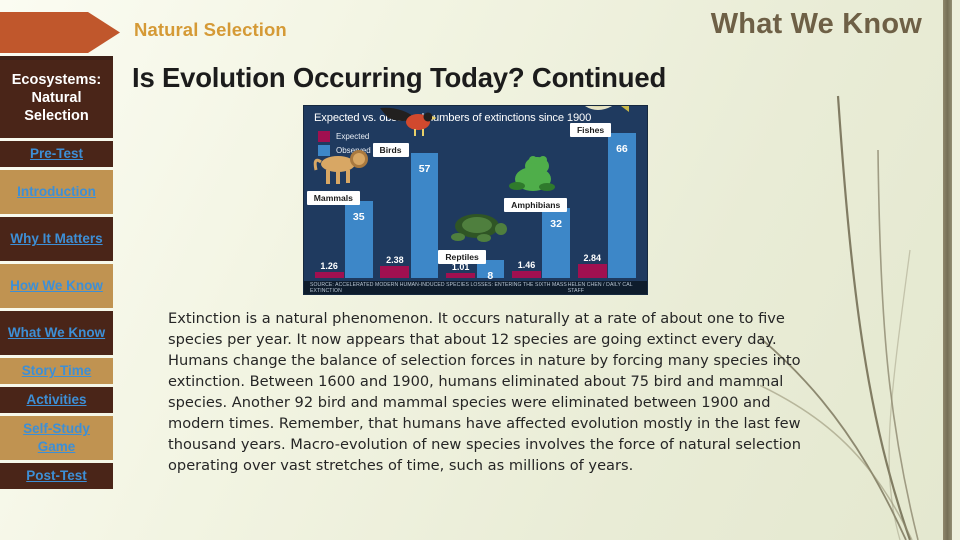  I want to click on bar-observed: 35, so click(358, 239).